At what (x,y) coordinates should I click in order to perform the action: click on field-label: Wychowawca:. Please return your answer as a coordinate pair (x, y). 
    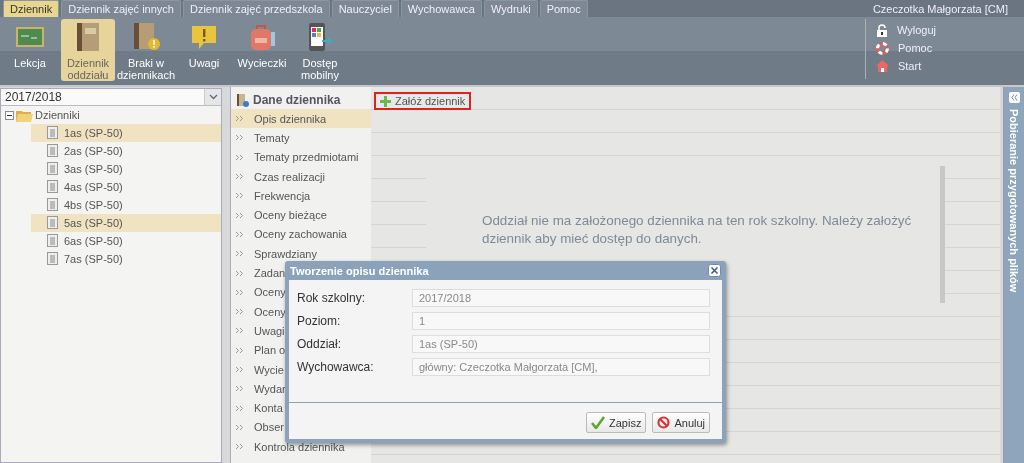
    Looking at the image, I should click on (336, 367).